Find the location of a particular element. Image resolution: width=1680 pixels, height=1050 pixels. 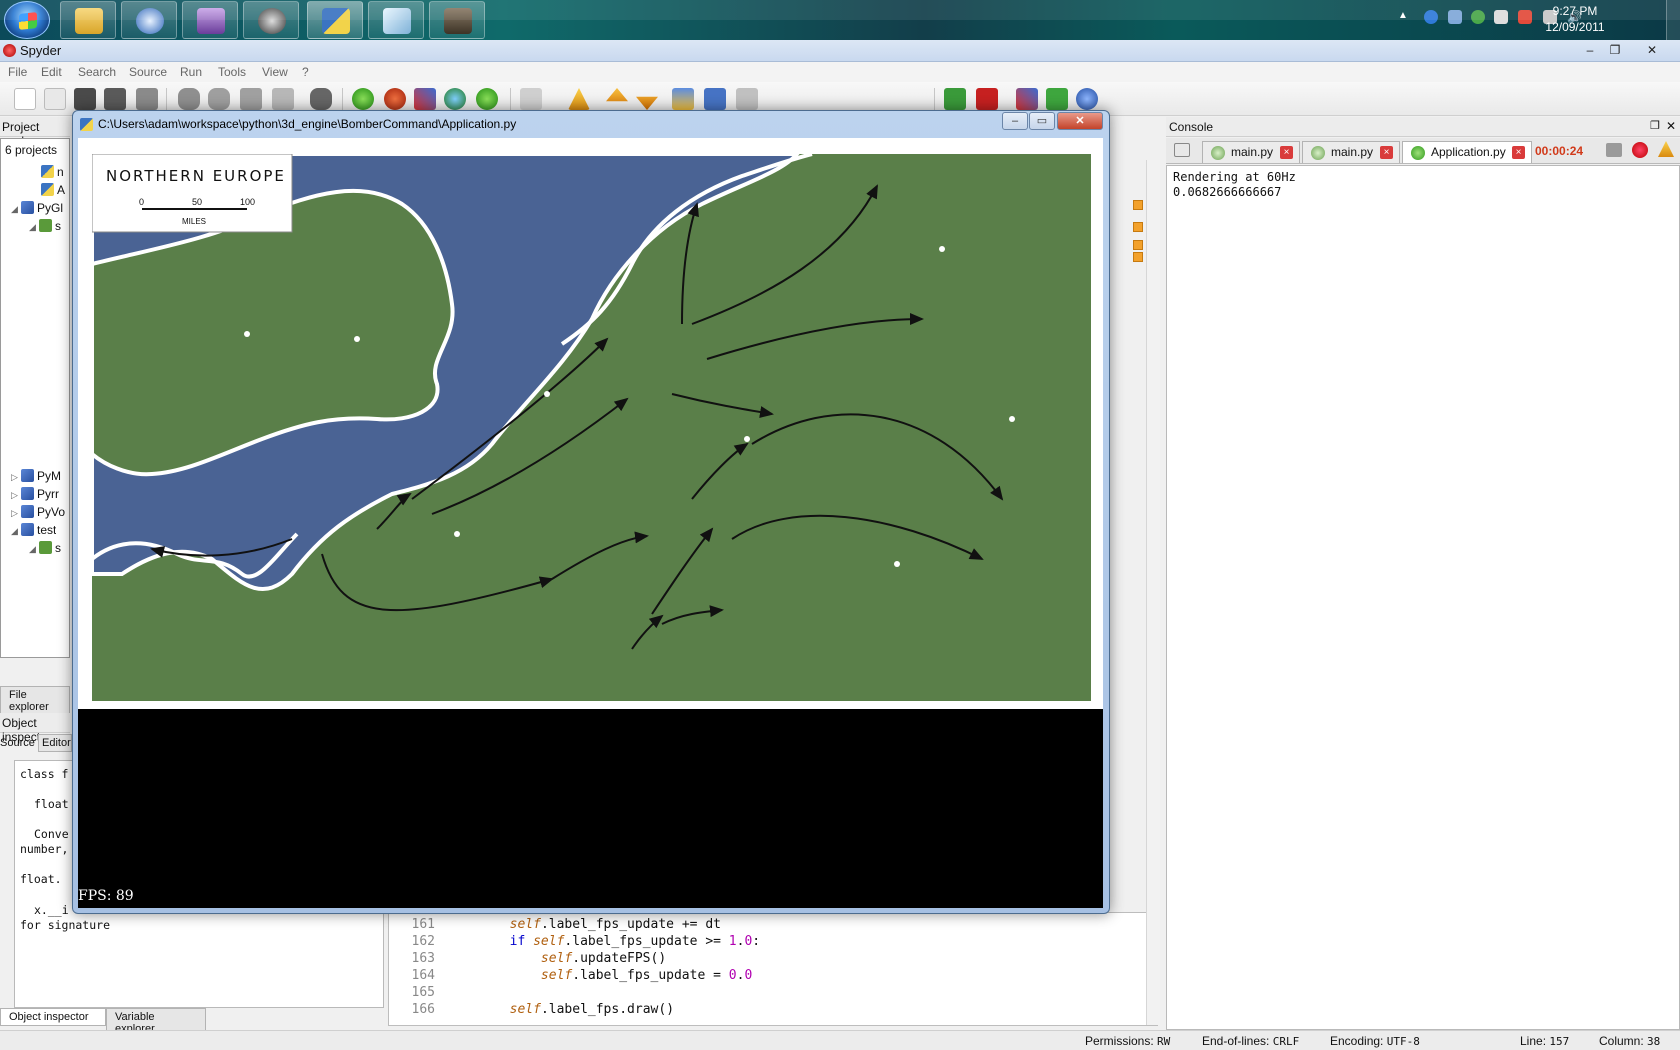

debug-icon is located at coordinates (395, 99).